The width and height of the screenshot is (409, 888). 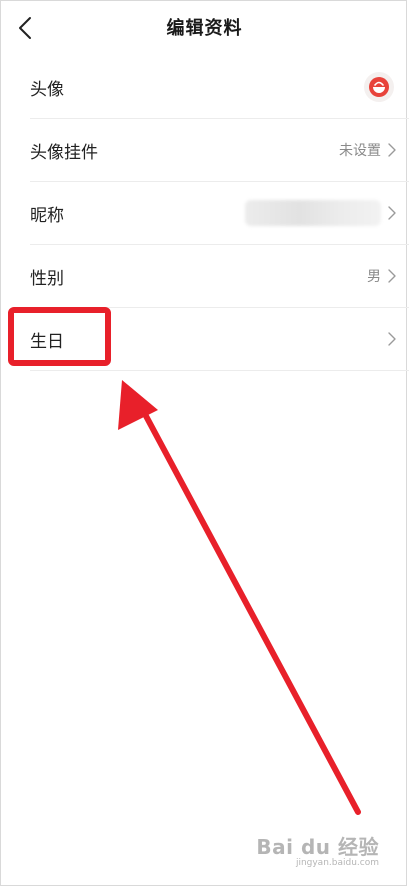 I want to click on row-label: 头像挂件, so click(x=64, y=152).